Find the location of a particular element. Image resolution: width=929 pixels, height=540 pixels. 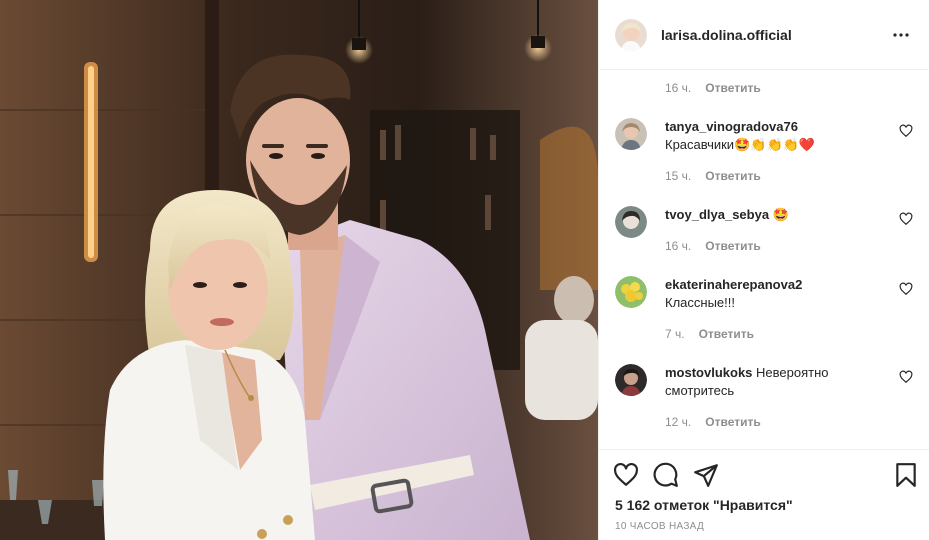

post-actions: 5 162 отметок "Нравится" 10 часов назад is located at coordinates (764, 494).